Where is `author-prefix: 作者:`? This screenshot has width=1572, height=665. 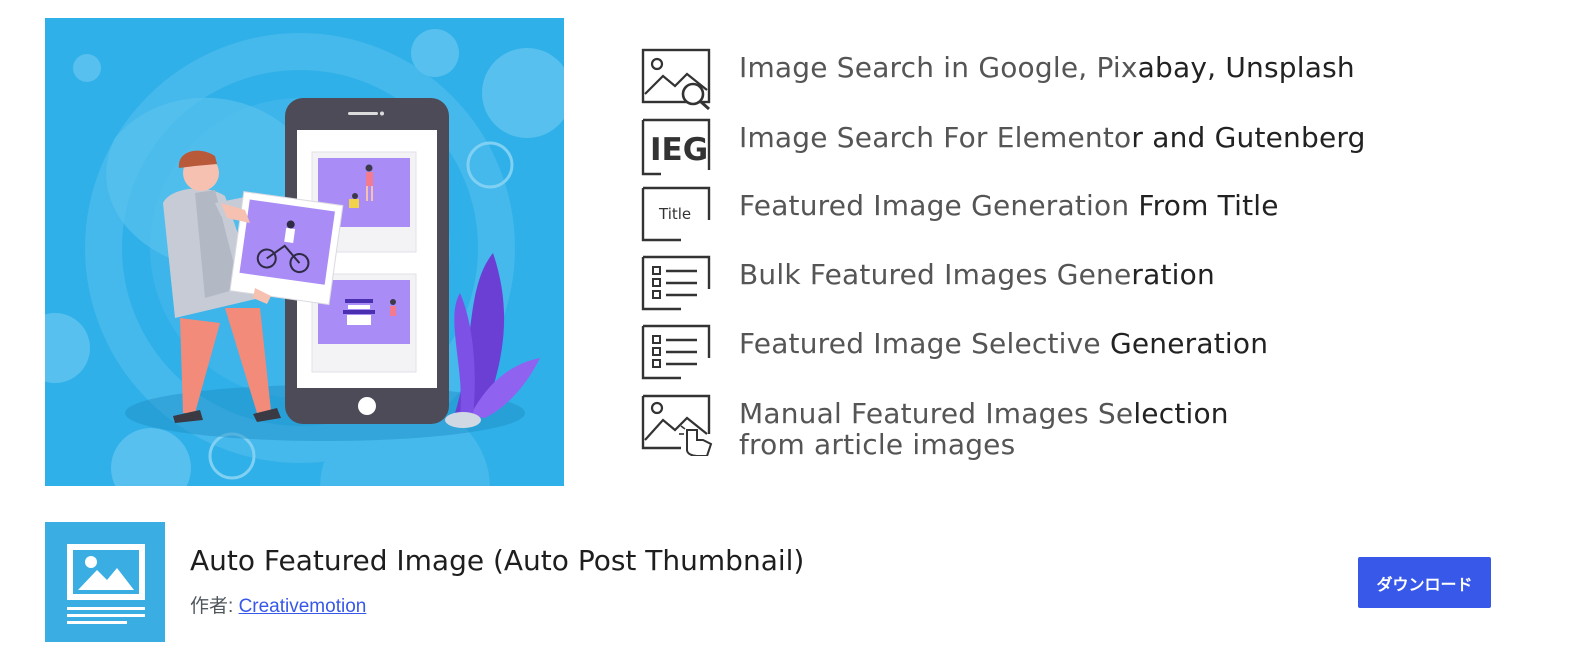
author-prefix: 作者: is located at coordinates (214, 606).